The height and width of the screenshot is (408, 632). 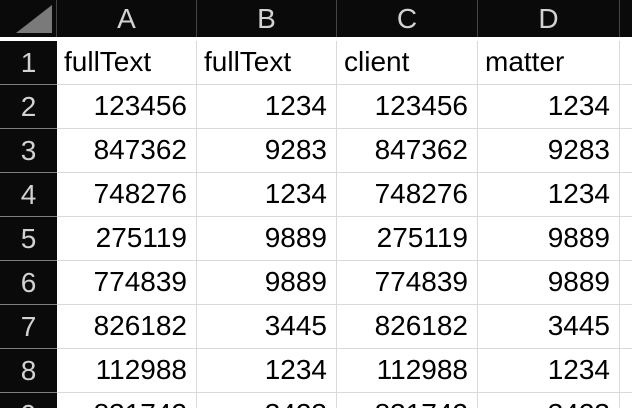 I want to click on table-row-5: 5 275119 9889 275119 9889, so click(x=316, y=239).